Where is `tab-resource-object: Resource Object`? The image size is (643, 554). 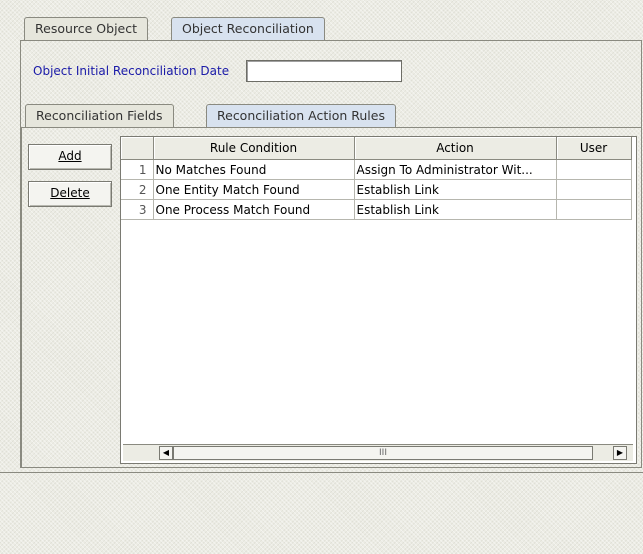
tab-resource-object: Resource Object is located at coordinates (86, 29).